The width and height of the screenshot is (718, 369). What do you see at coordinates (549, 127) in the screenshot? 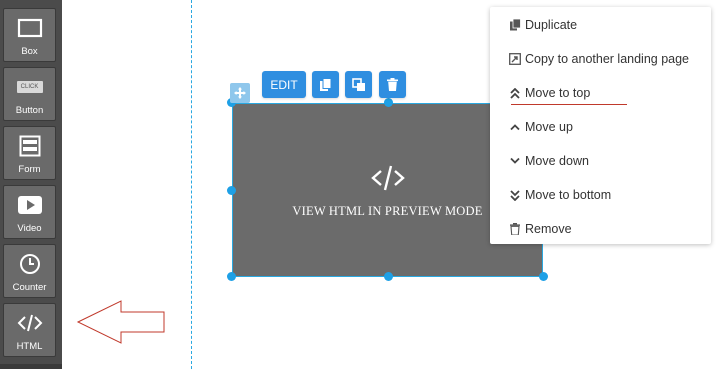
I see `menu-item-label: Move up` at bounding box center [549, 127].